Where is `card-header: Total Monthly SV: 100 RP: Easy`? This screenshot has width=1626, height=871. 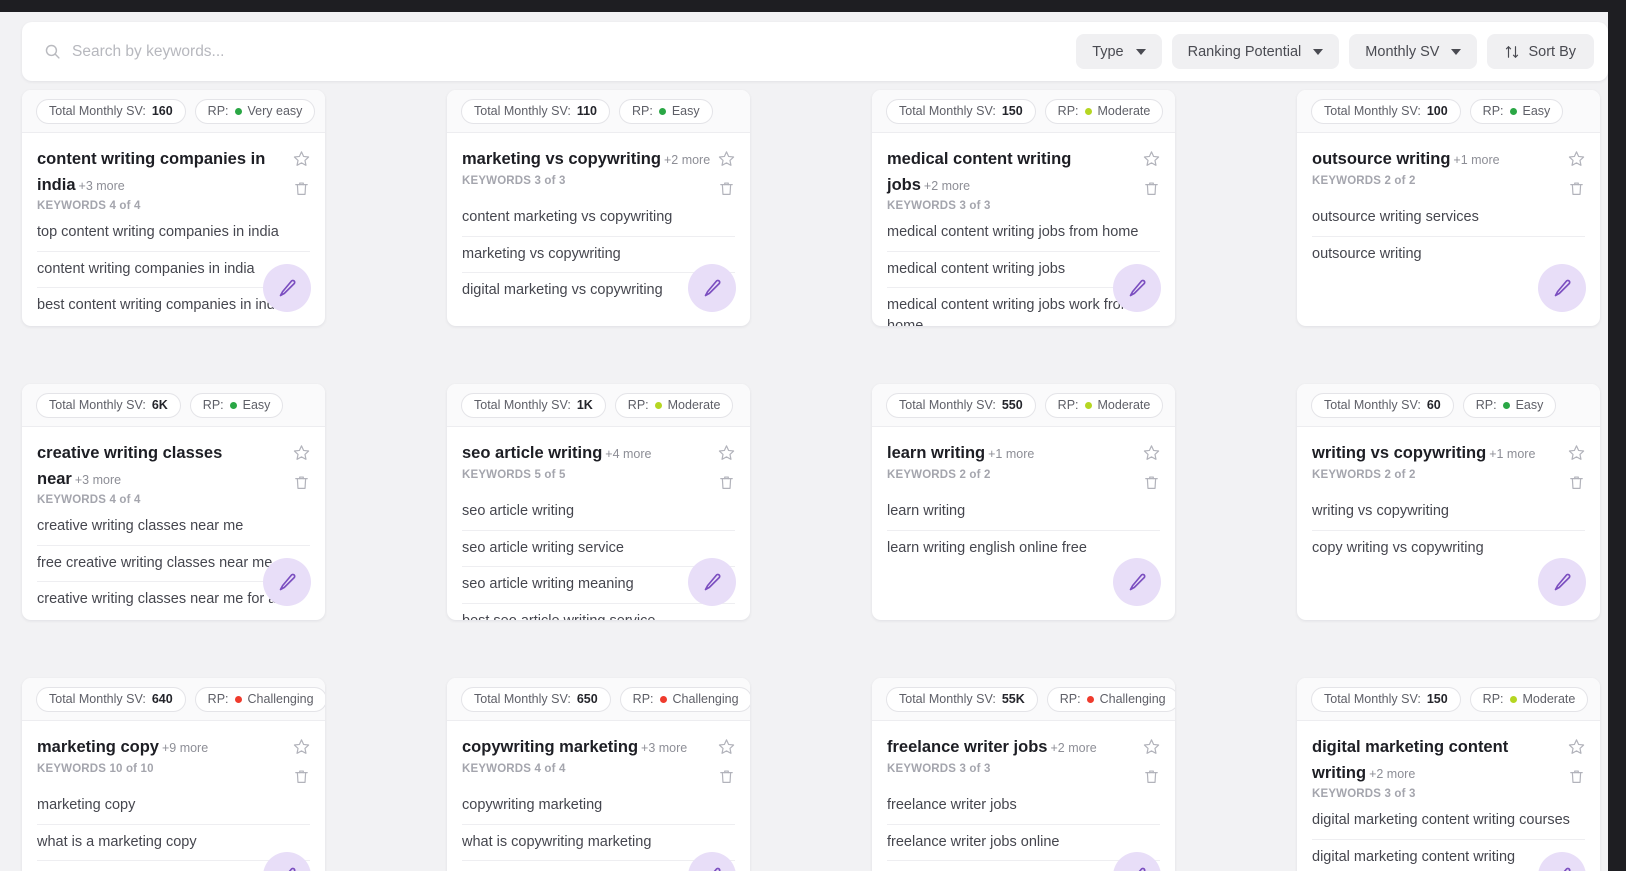 card-header: Total Monthly SV: 100 RP: Easy is located at coordinates (1448, 111).